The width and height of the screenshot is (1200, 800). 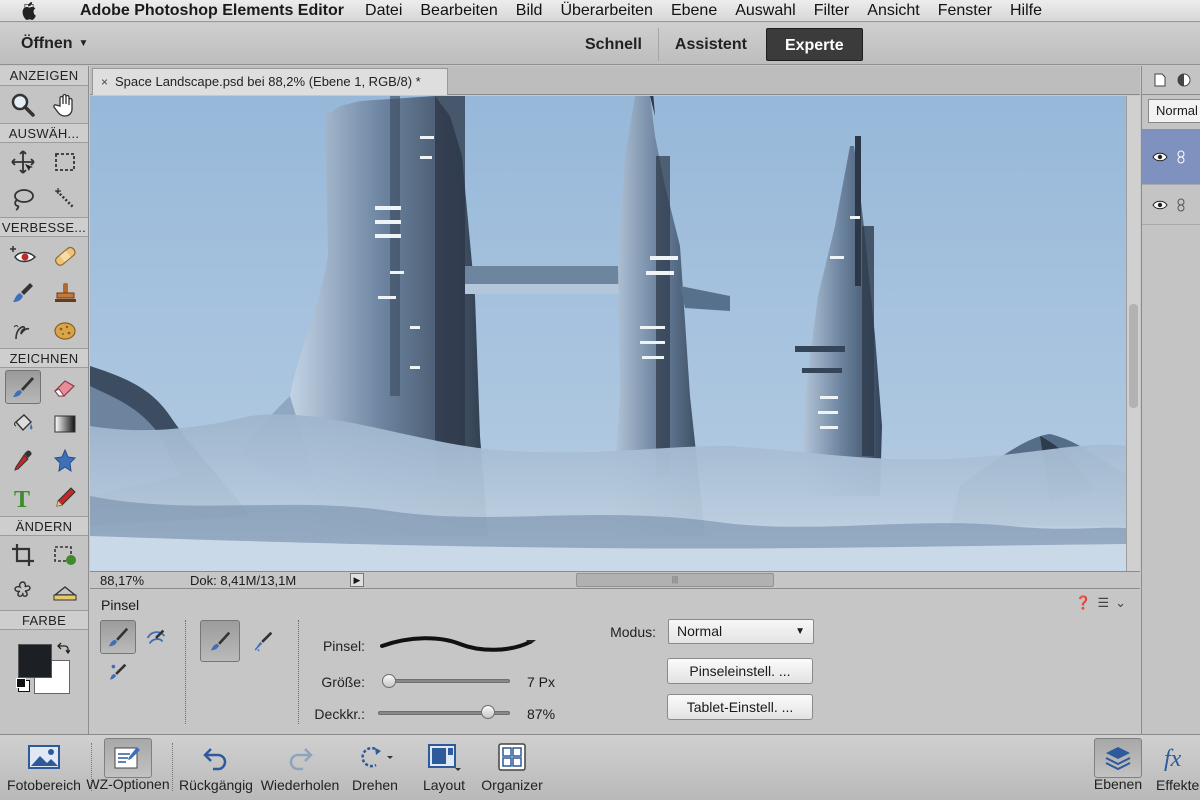 What do you see at coordinates (212, 11) in the screenshot?
I see `app-name: Adobe Photoshop Elements Editor` at bounding box center [212, 11].